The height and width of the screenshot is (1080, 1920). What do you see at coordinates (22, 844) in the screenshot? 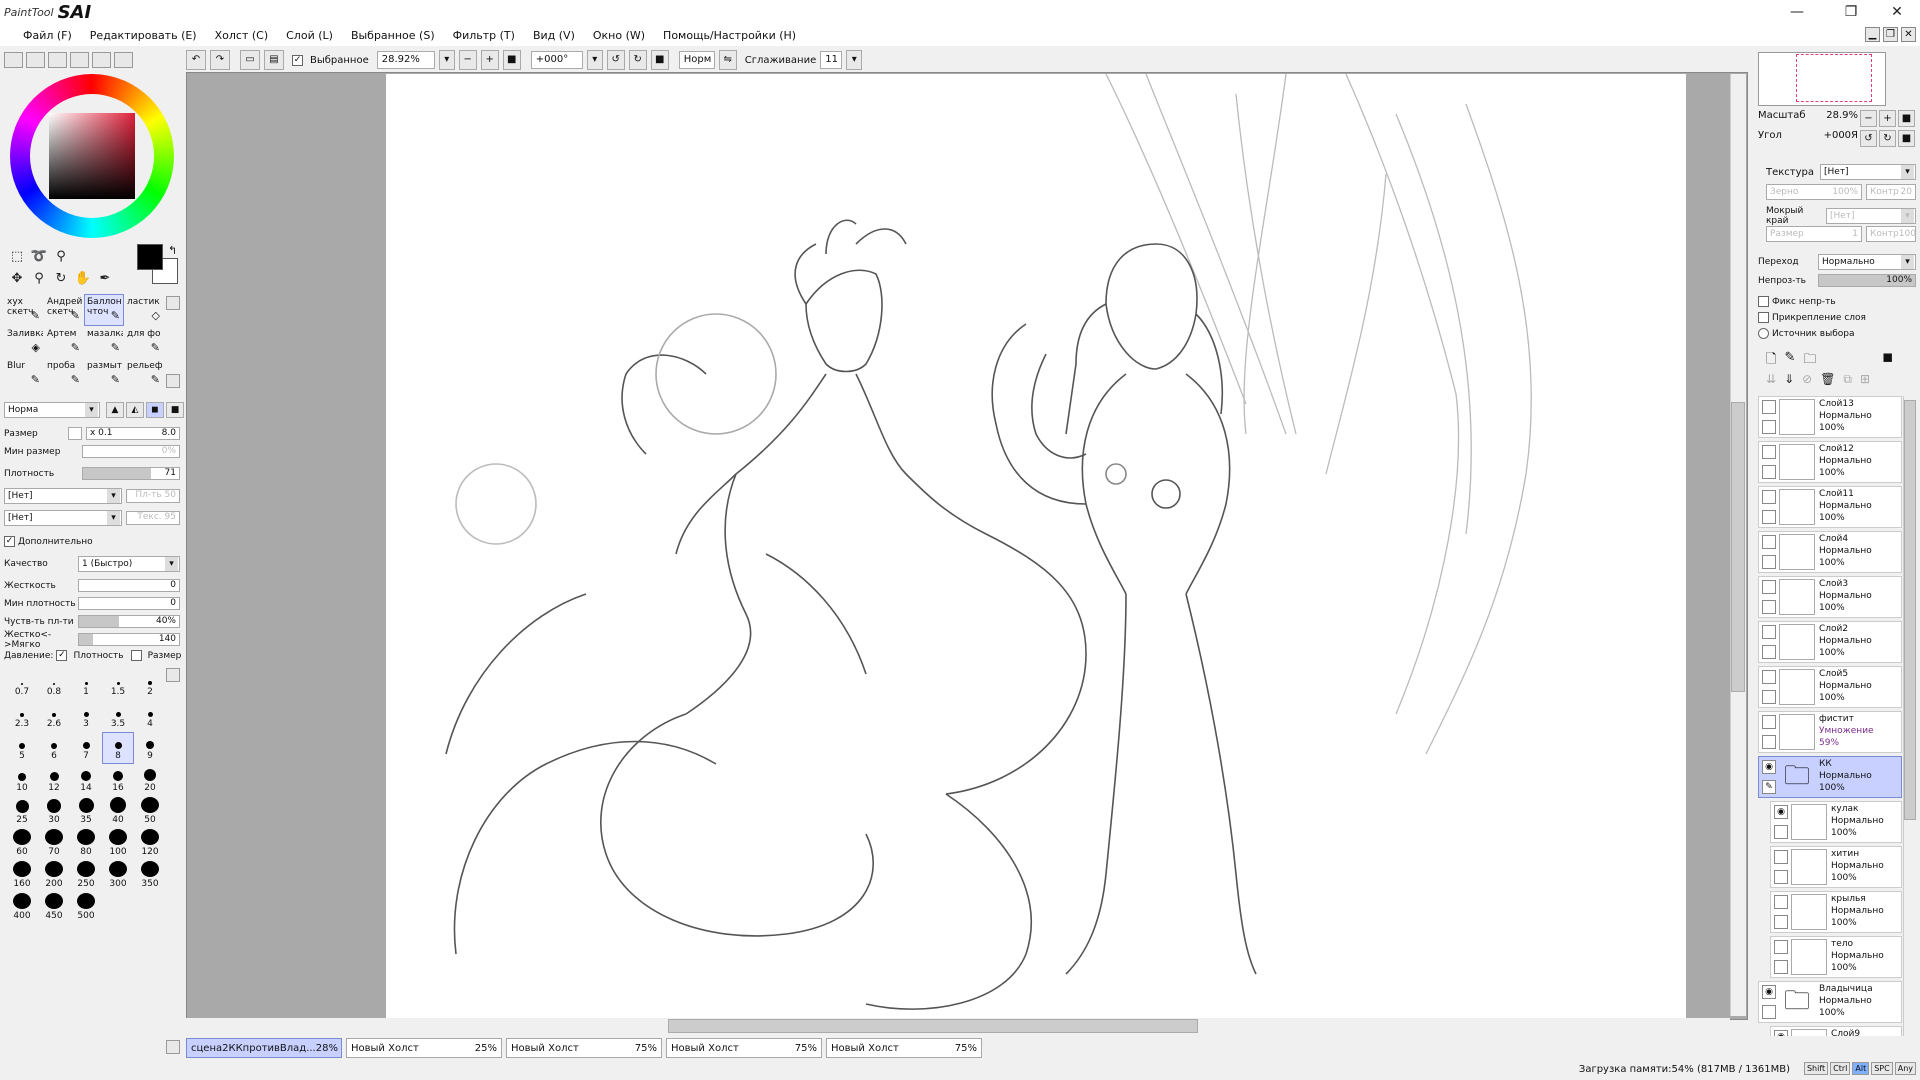
I see `brush-size-preset: 60` at bounding box center [22, 844].